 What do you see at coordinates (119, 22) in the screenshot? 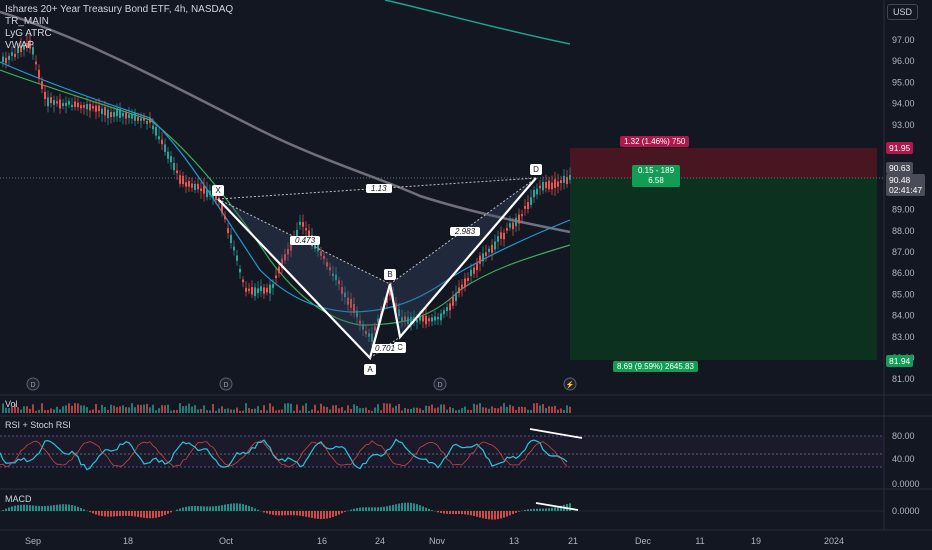
I see `indicator-tr-main: TR_MAIN` at bounding box center [119, 22].